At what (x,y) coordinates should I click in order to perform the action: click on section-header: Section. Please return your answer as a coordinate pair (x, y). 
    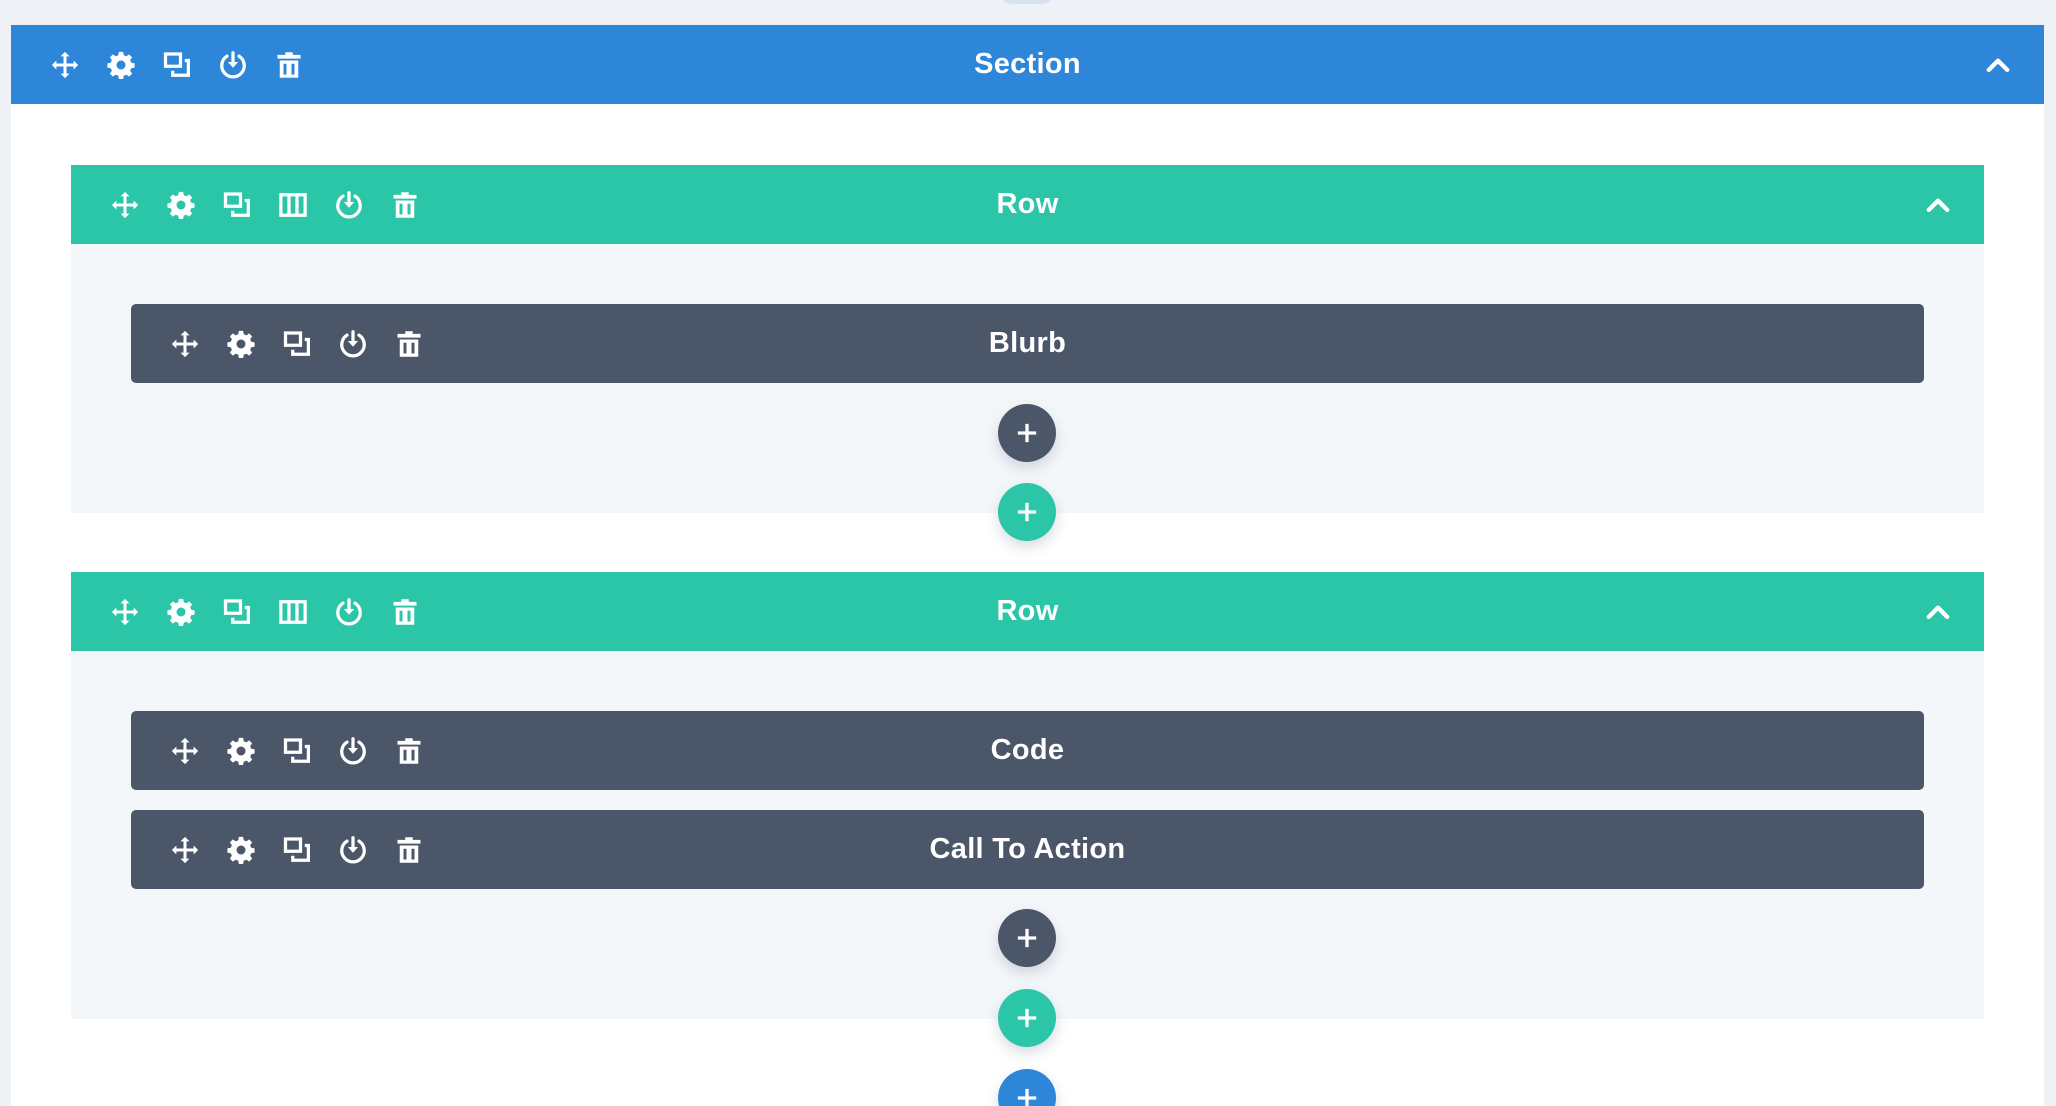
    Looking at the image, I should click on (1027, 64).